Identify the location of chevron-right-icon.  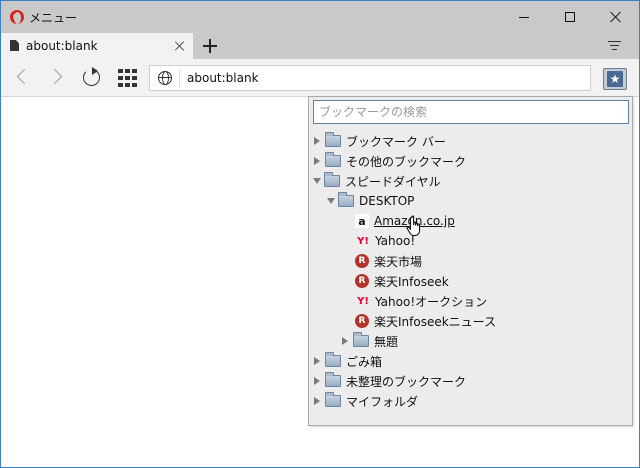
(54, 76).